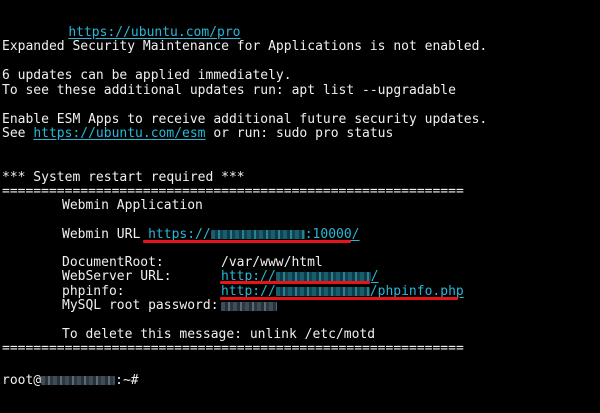 Image resolution: width=600 pixels, height=413 pixels. Describe the element at coordinates (127, 380) in the screenshot. I see `prompt-suffix: :~#` at that location.